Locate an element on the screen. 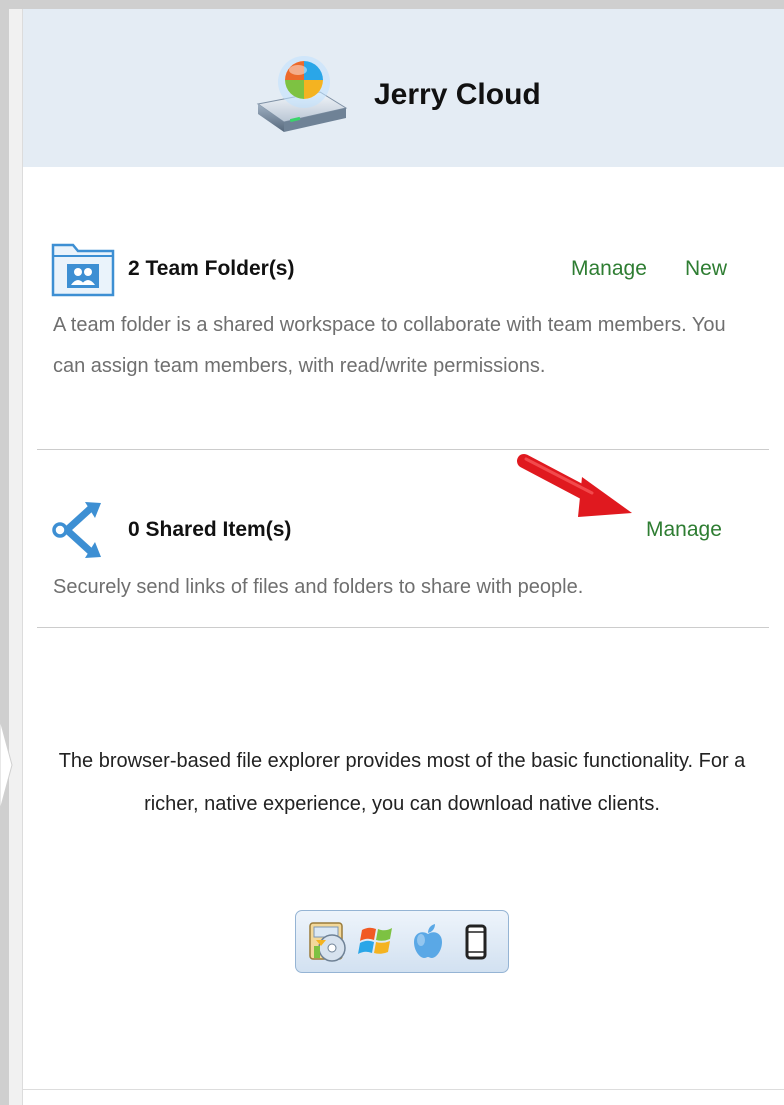  team-folders-manage-link: Manage is located at coordinates (609, 269).